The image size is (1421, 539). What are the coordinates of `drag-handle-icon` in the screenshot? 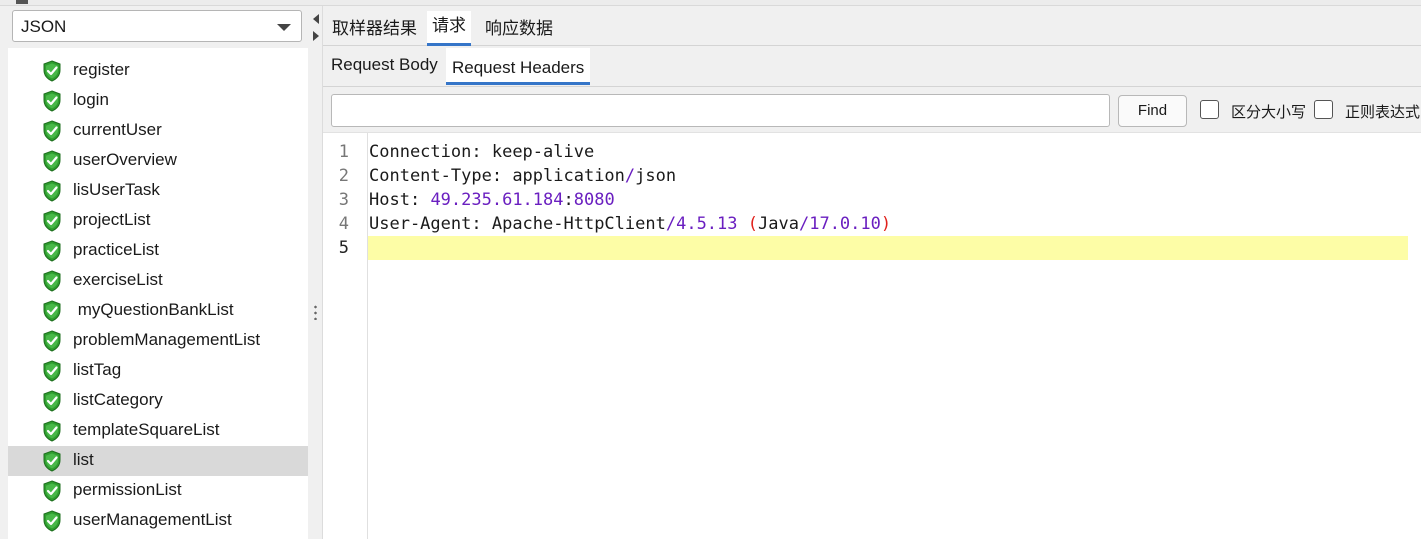 It's located at (22, 2).